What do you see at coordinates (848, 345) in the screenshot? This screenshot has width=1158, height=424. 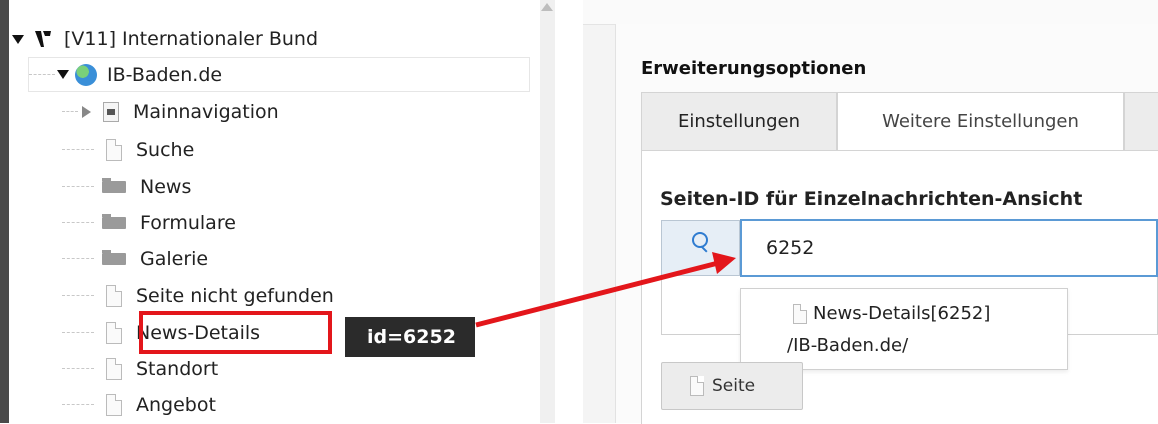 I see `suggestion-path: /IB-Baden.de/` at bounding box center [848, 345].